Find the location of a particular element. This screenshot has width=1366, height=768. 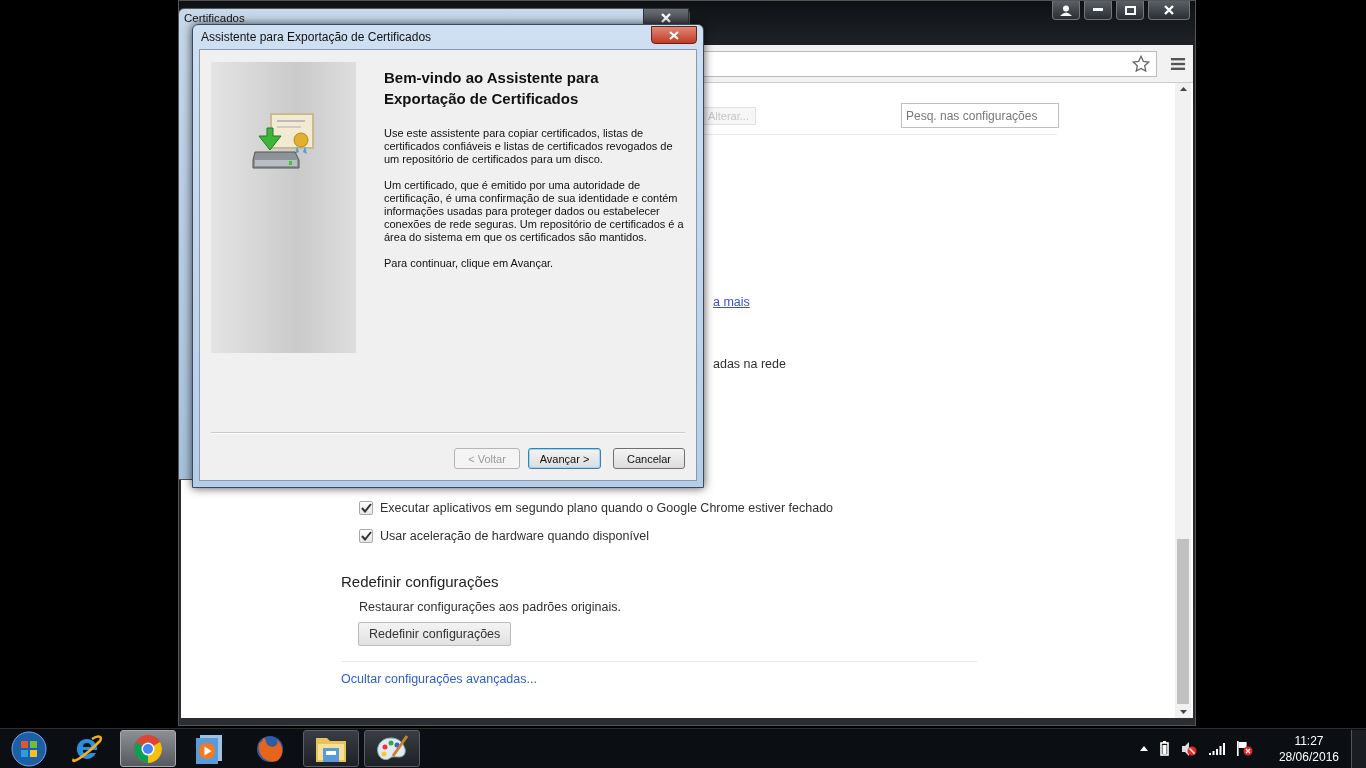

wizard-paragraph: Use este assistente para copiar certificados, listas de certificados confiáveis e listas de certificados revogados de um repositório de certificados para um disco. is located at coordinates (529, 146).